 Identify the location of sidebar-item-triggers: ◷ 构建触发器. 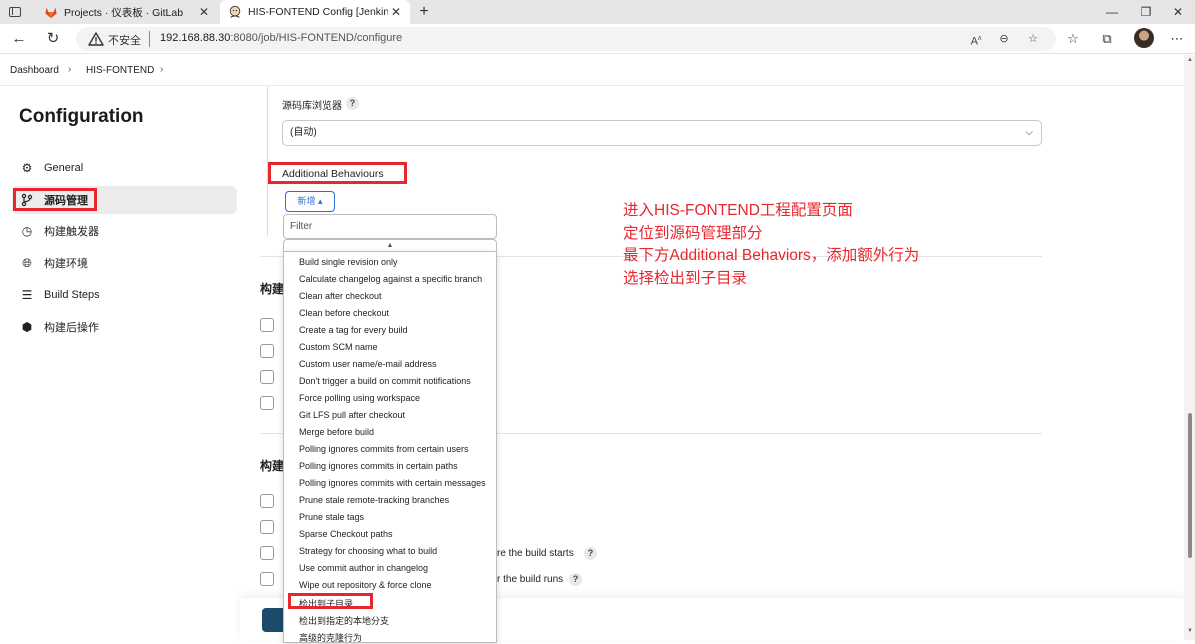
(124, 231).